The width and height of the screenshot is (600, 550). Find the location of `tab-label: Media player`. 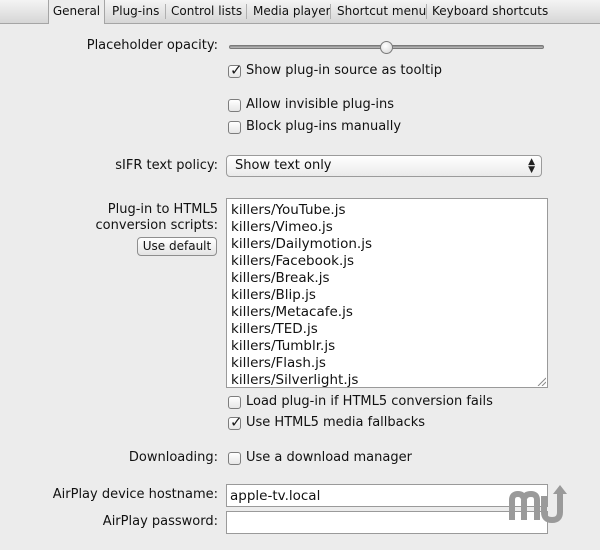

tab-label: Media player is located at coordinates (292, 11).